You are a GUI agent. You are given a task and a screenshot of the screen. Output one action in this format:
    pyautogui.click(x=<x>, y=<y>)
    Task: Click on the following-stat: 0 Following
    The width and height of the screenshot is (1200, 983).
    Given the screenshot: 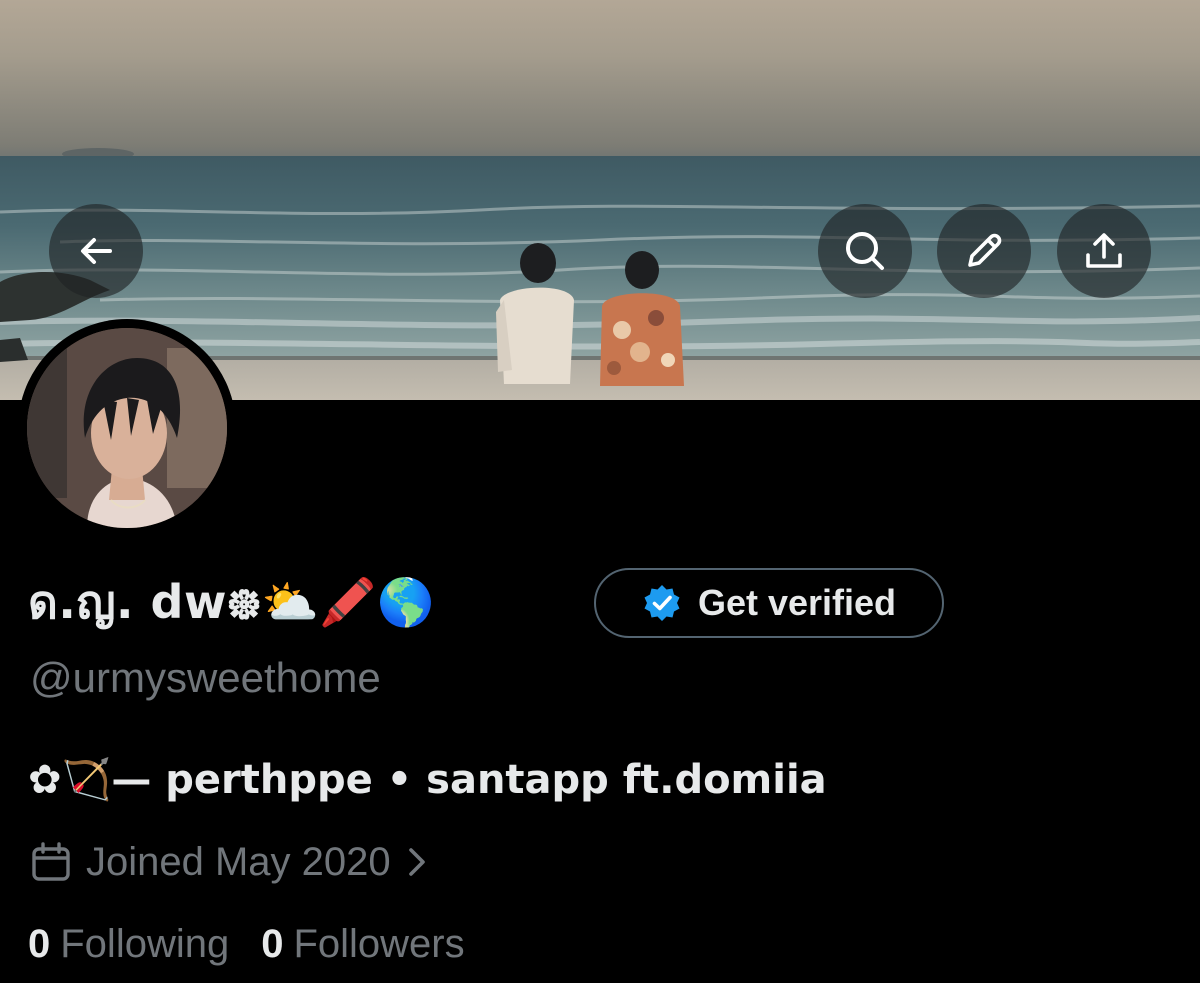 What is the action you would take?
    pyautogui.click(x=128, y=944)
    